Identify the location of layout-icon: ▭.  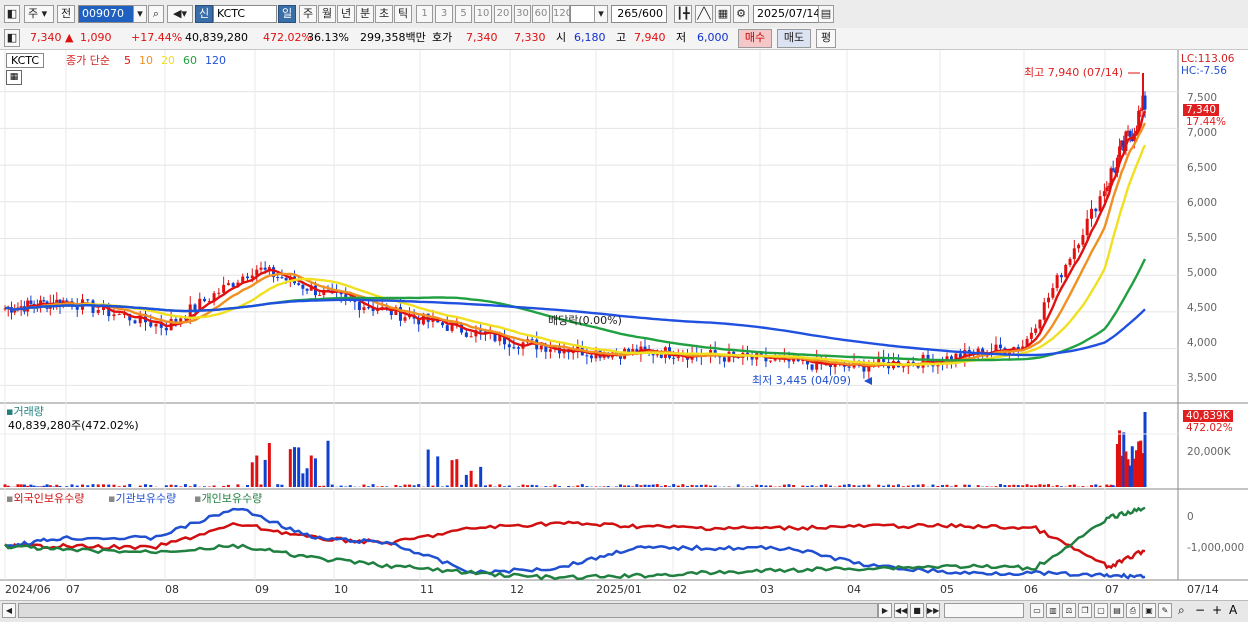
(1037, 610).